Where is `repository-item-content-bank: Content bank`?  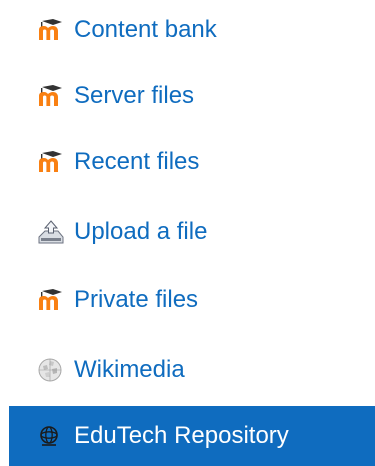 repository-item-content-bank: Content bank is located at coordinates (187, 30).